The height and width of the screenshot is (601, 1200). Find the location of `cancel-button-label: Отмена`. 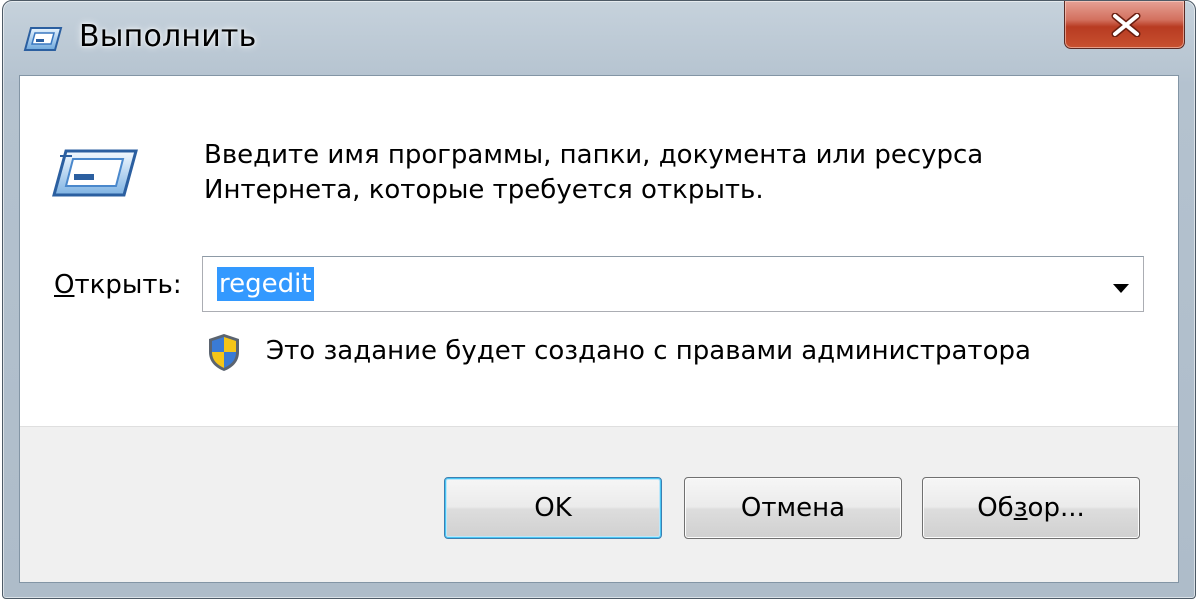

cancel-button-label: Отмена is located at coordinates (793, 508).